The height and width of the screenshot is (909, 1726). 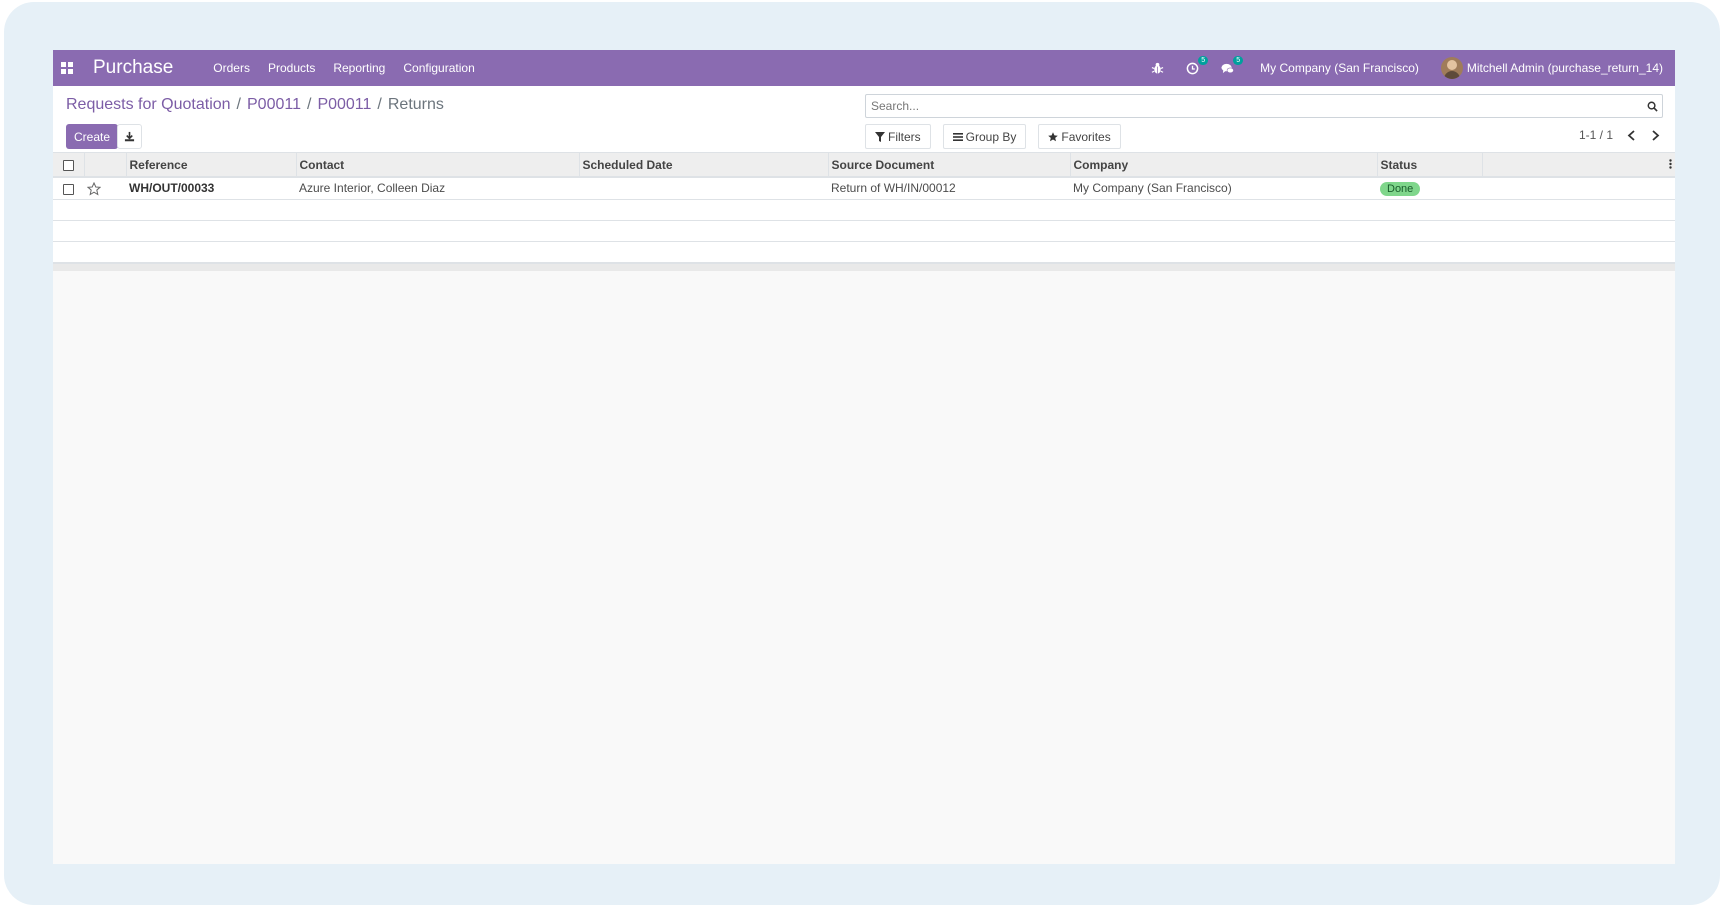 What do you see at coordinates (1203, 60) in the screenshot?
I see `activity-count-badge: 5` at bounding box center [1203, 60].